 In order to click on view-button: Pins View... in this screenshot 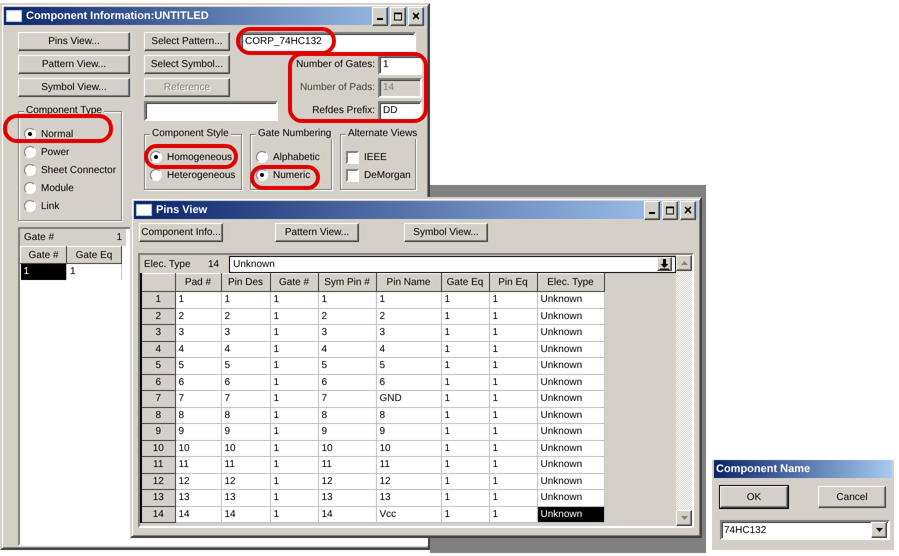, I will do `click(74, 41)`.